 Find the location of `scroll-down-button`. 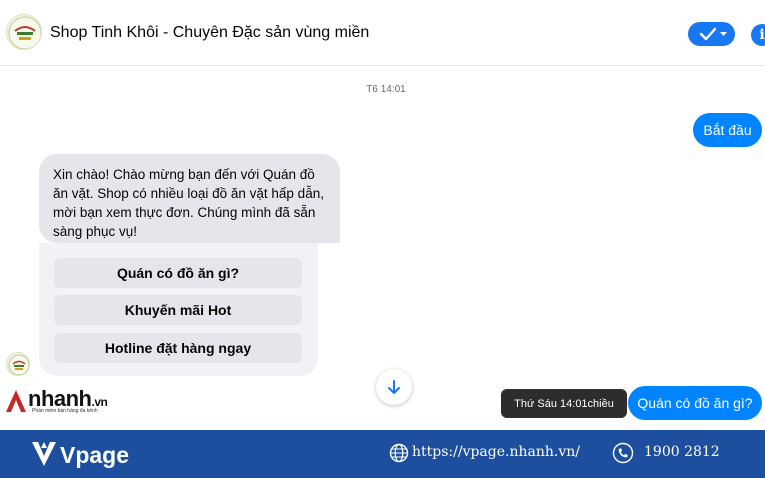

scroll-down-button is located at coordinates (394, 387).